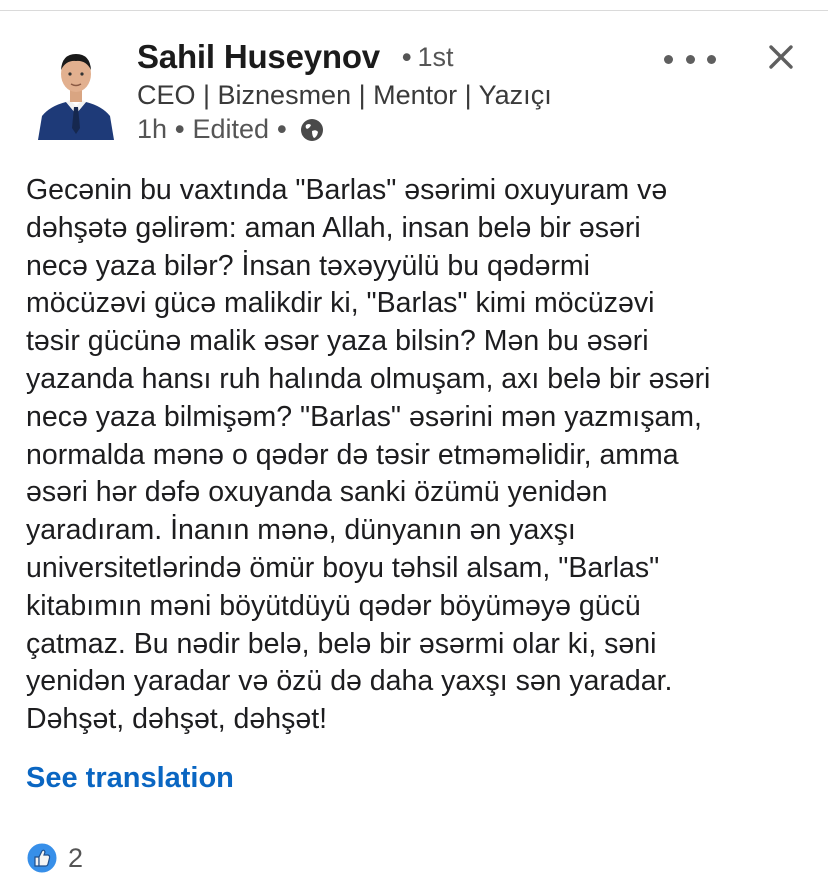 This screenshot has height=882, width=828. I want to click on post-meta: 1h • Edited •, so click(231, 129).